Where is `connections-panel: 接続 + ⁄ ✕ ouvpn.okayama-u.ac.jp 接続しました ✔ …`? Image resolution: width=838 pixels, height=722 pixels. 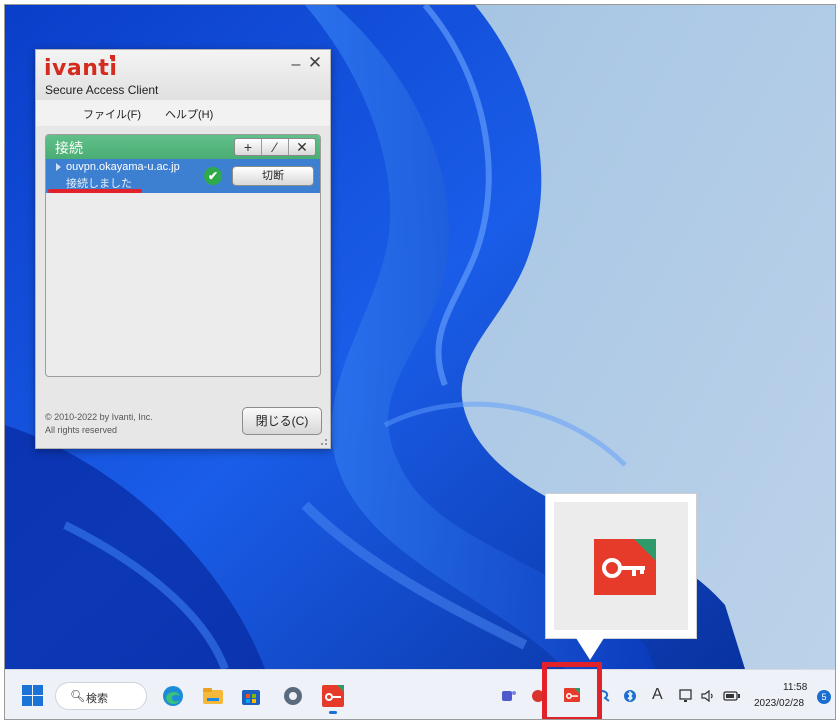 connections-panel: 接続 + ⁄ ✕ ouvpn.okayama-u.ac.jp 接続しました ✔ … is located at coordinates (183, 255).